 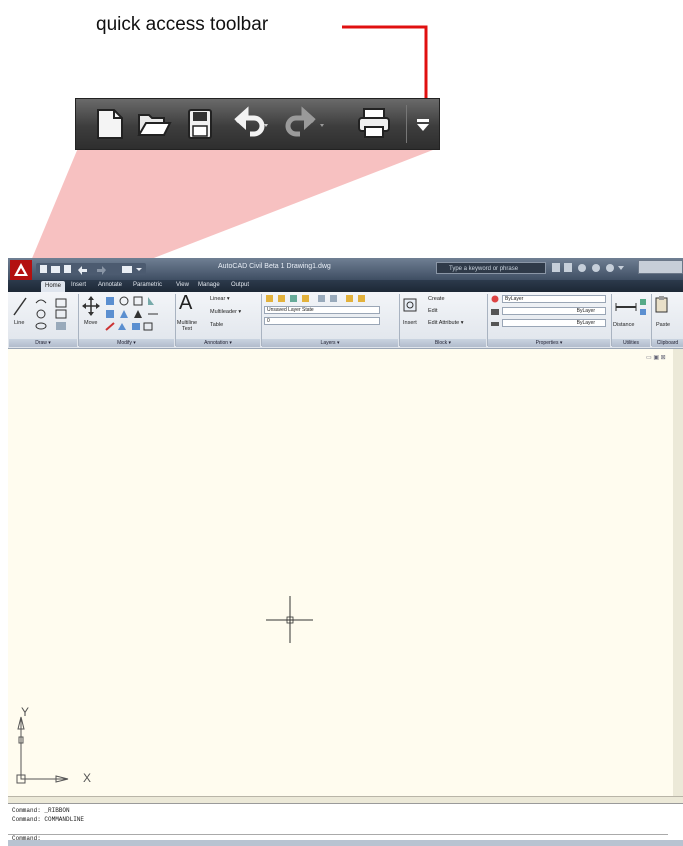 What do you see at coordinates (656, 357) in the screenshot?
I see `viewport-controls: ▭ ▣ ⊠` at bounding box center [656, 357].